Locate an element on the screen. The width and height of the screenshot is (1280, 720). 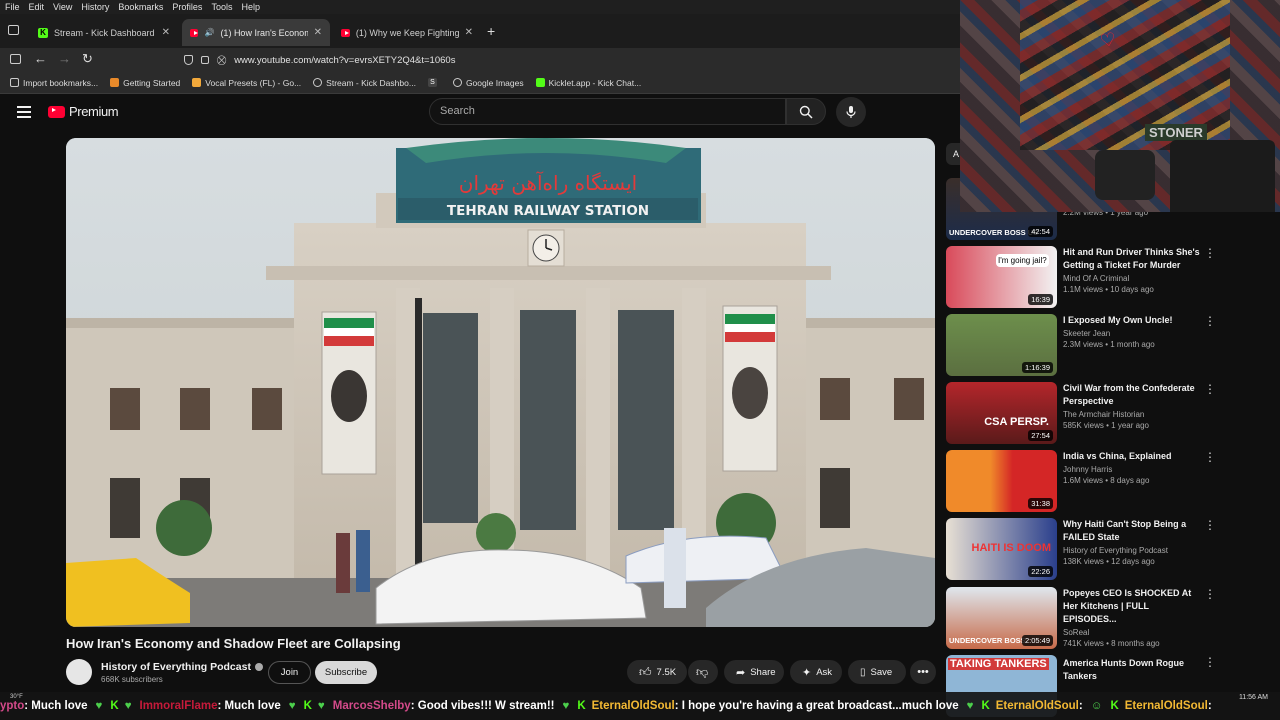
chat-message: : Much love is located at coordinates (56, 706).